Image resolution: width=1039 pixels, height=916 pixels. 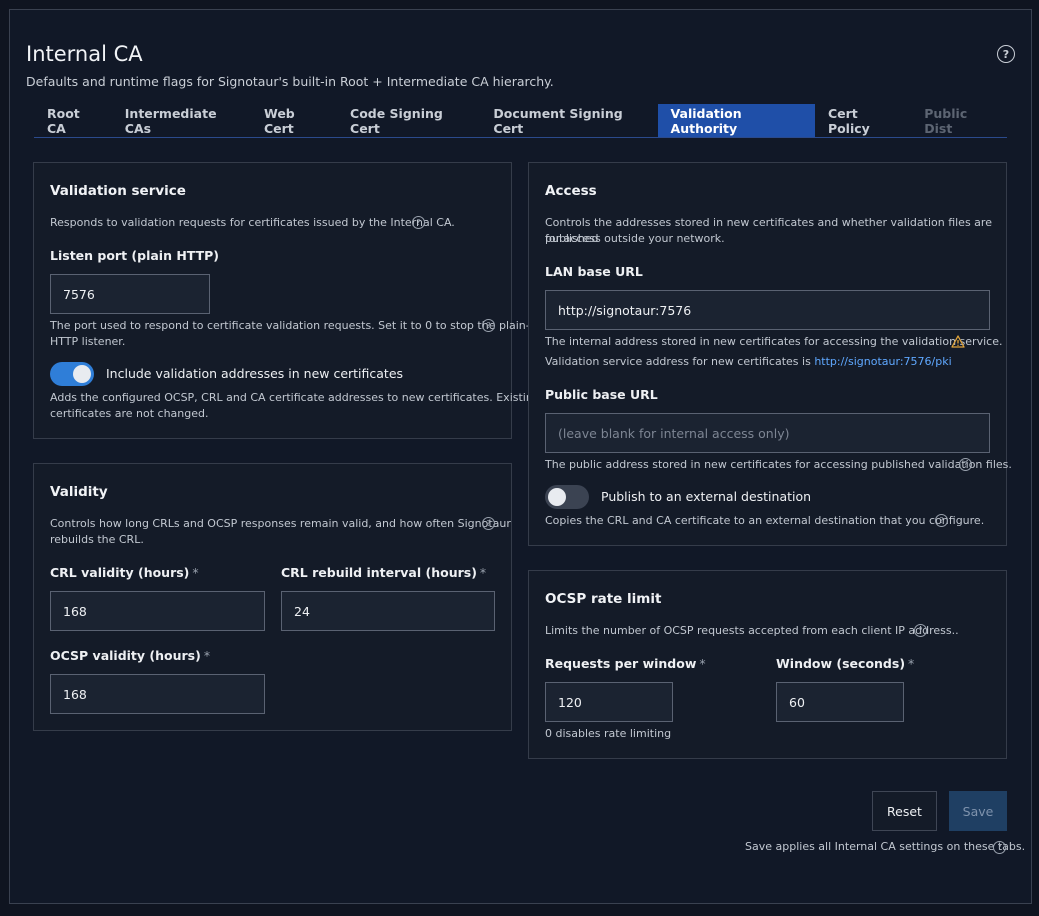 What do you see at coordinates (568, 120) in the screenshot?
I see `tab-document-signing-cert: Document Signing Cert` at bounding box center [568, 120].